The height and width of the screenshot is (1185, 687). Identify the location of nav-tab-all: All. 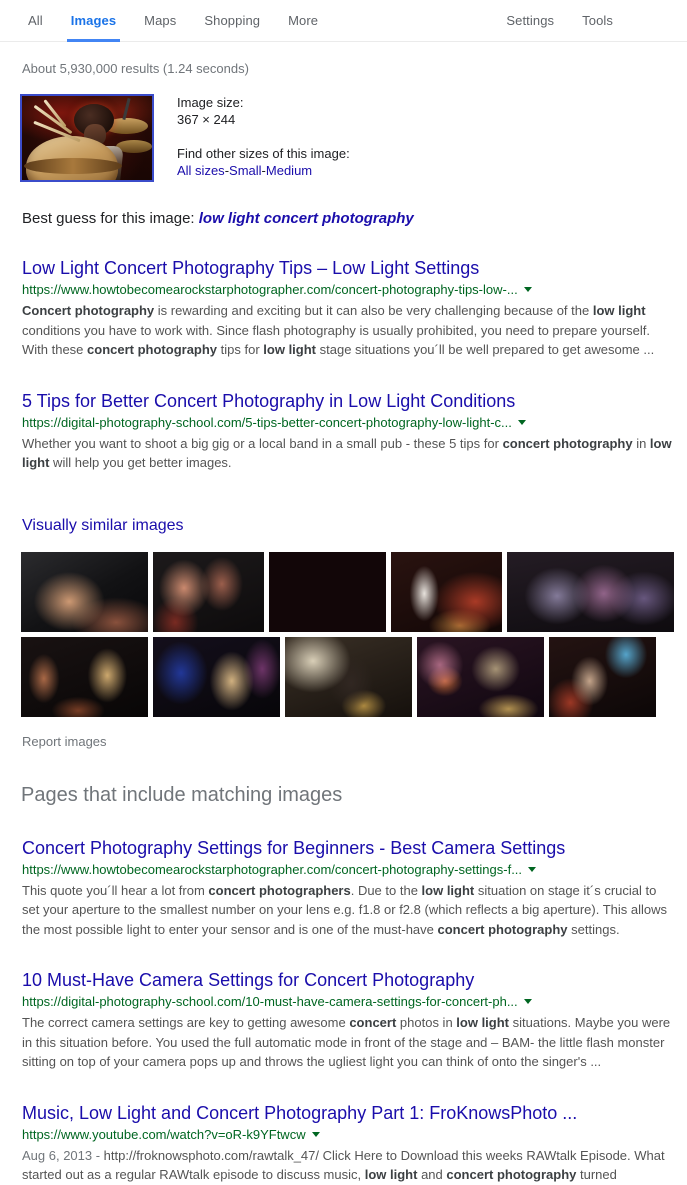
(35, 20).